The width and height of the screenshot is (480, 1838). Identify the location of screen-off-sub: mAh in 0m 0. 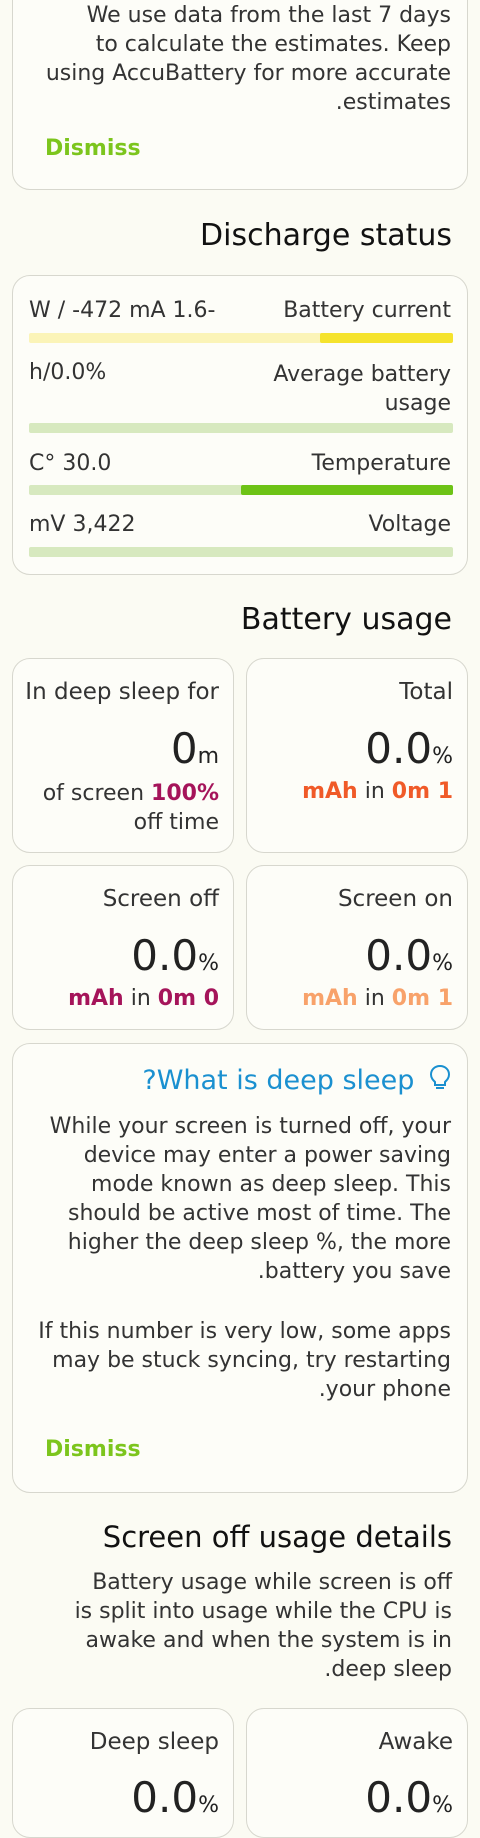
(143, 998).